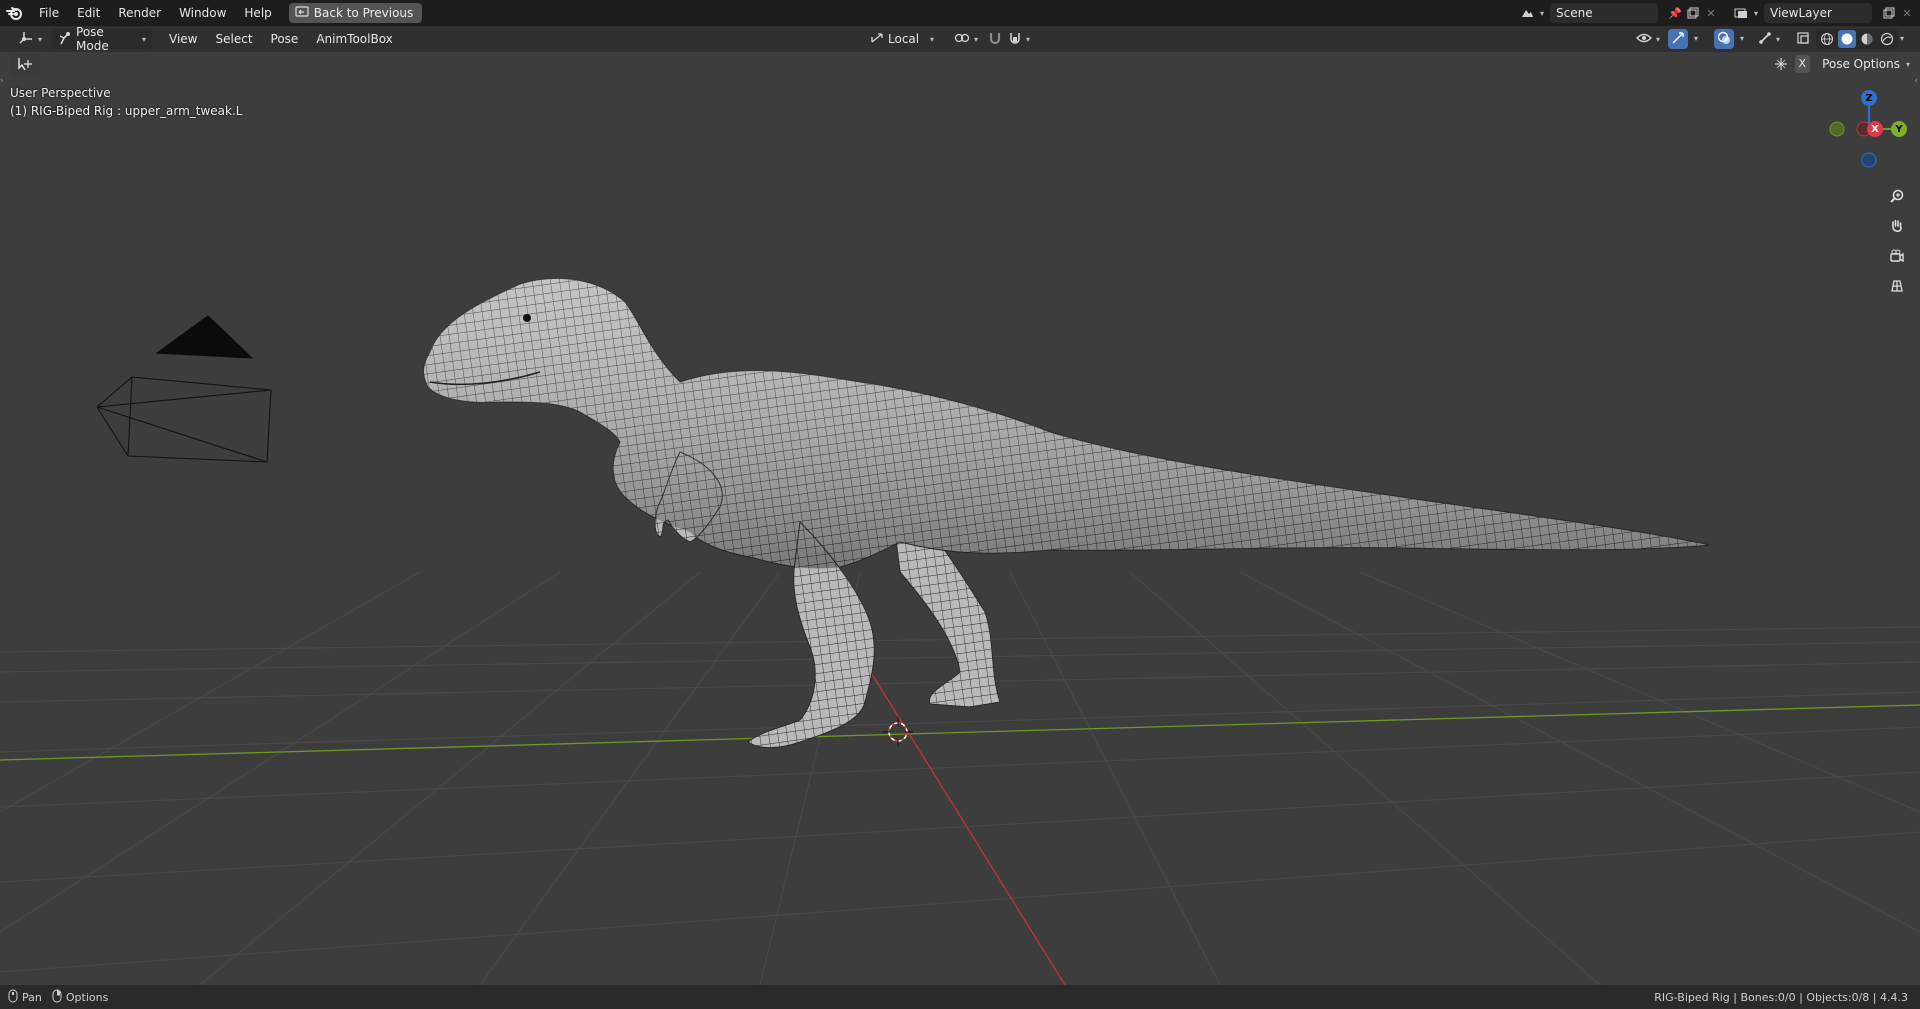 This screenshot has width=1920, height=1009. What do you see at coordinates (1644, 39) in the screenshot?
I see `eye-icon` at bounding box center [1644, 39].